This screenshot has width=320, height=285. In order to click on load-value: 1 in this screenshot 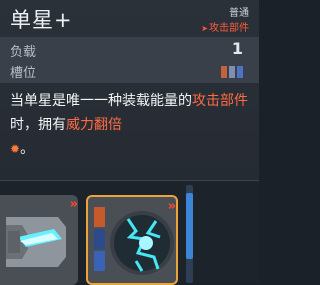, I will do `click(237, 48)`.